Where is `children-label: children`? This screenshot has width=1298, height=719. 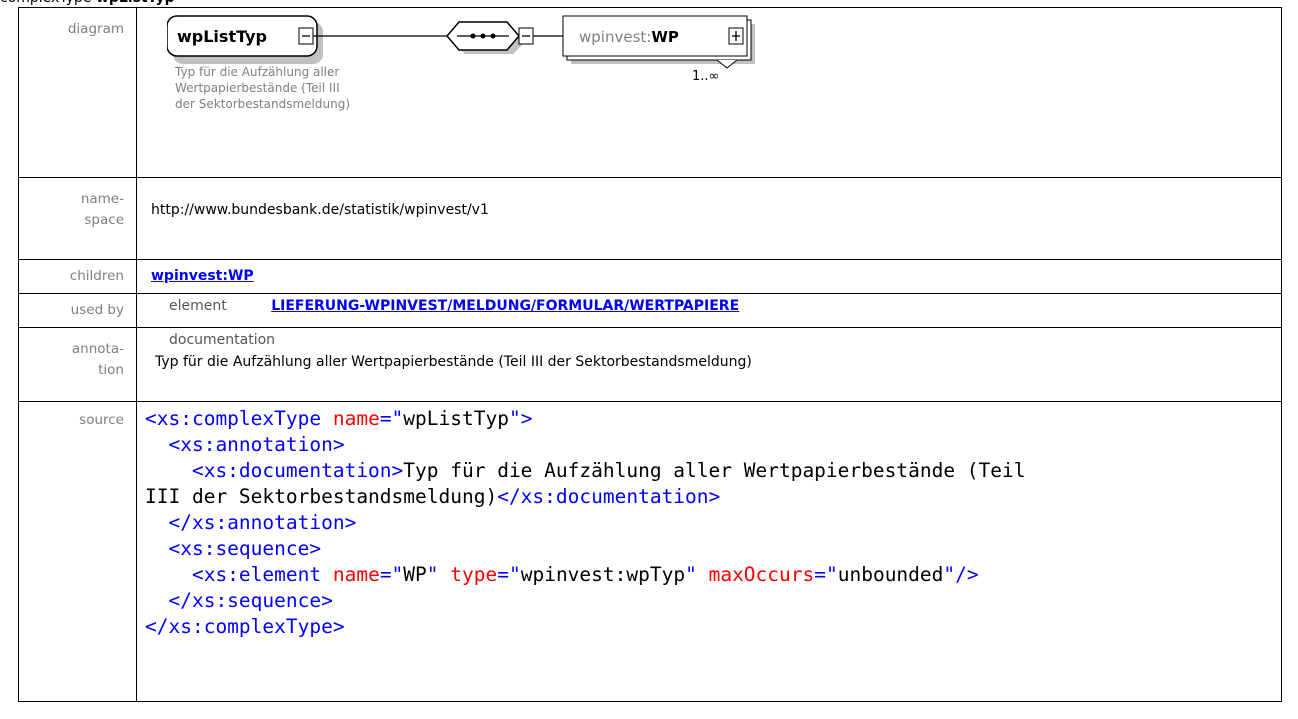 children-label: children is located at coordinates (77, 276).